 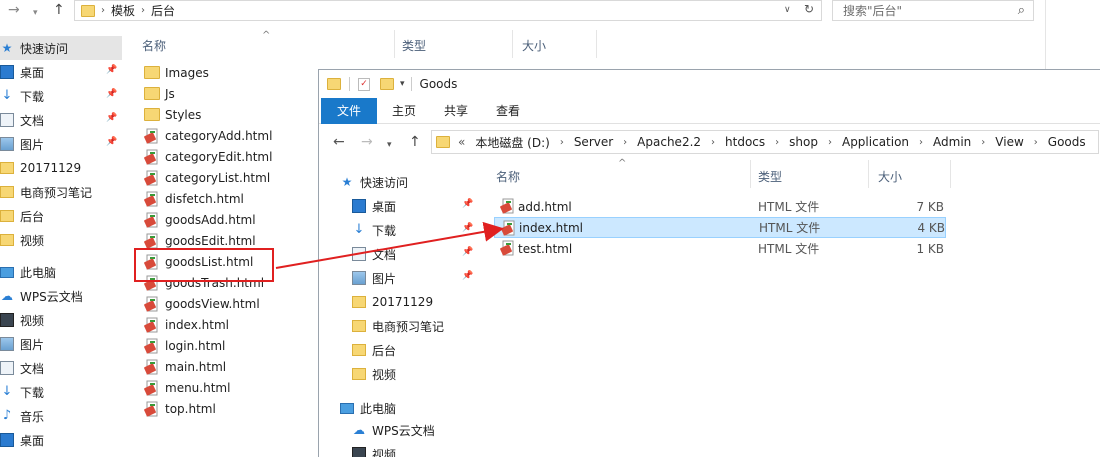 What do you see at coordinates (720, 227) in the screenshot?
I see `file-row: index.html HTML 文件 4 KB` at bounding box center [720, 227].